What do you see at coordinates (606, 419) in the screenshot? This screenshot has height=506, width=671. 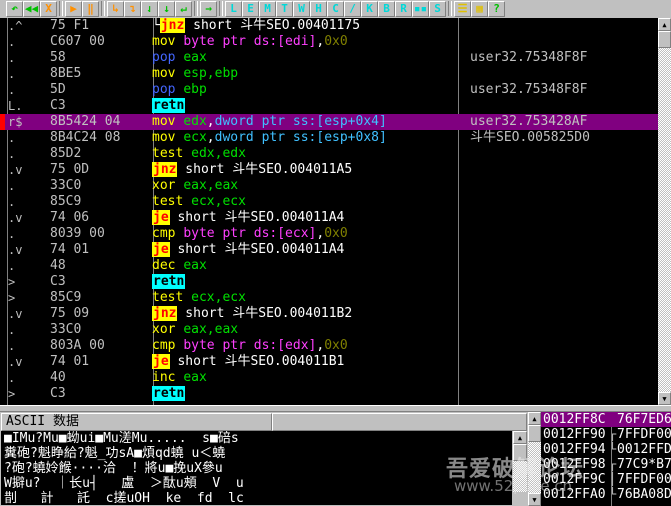 I see `stack-row: 0012FF8C 76F7ED6` at bounding box center [606, 419].